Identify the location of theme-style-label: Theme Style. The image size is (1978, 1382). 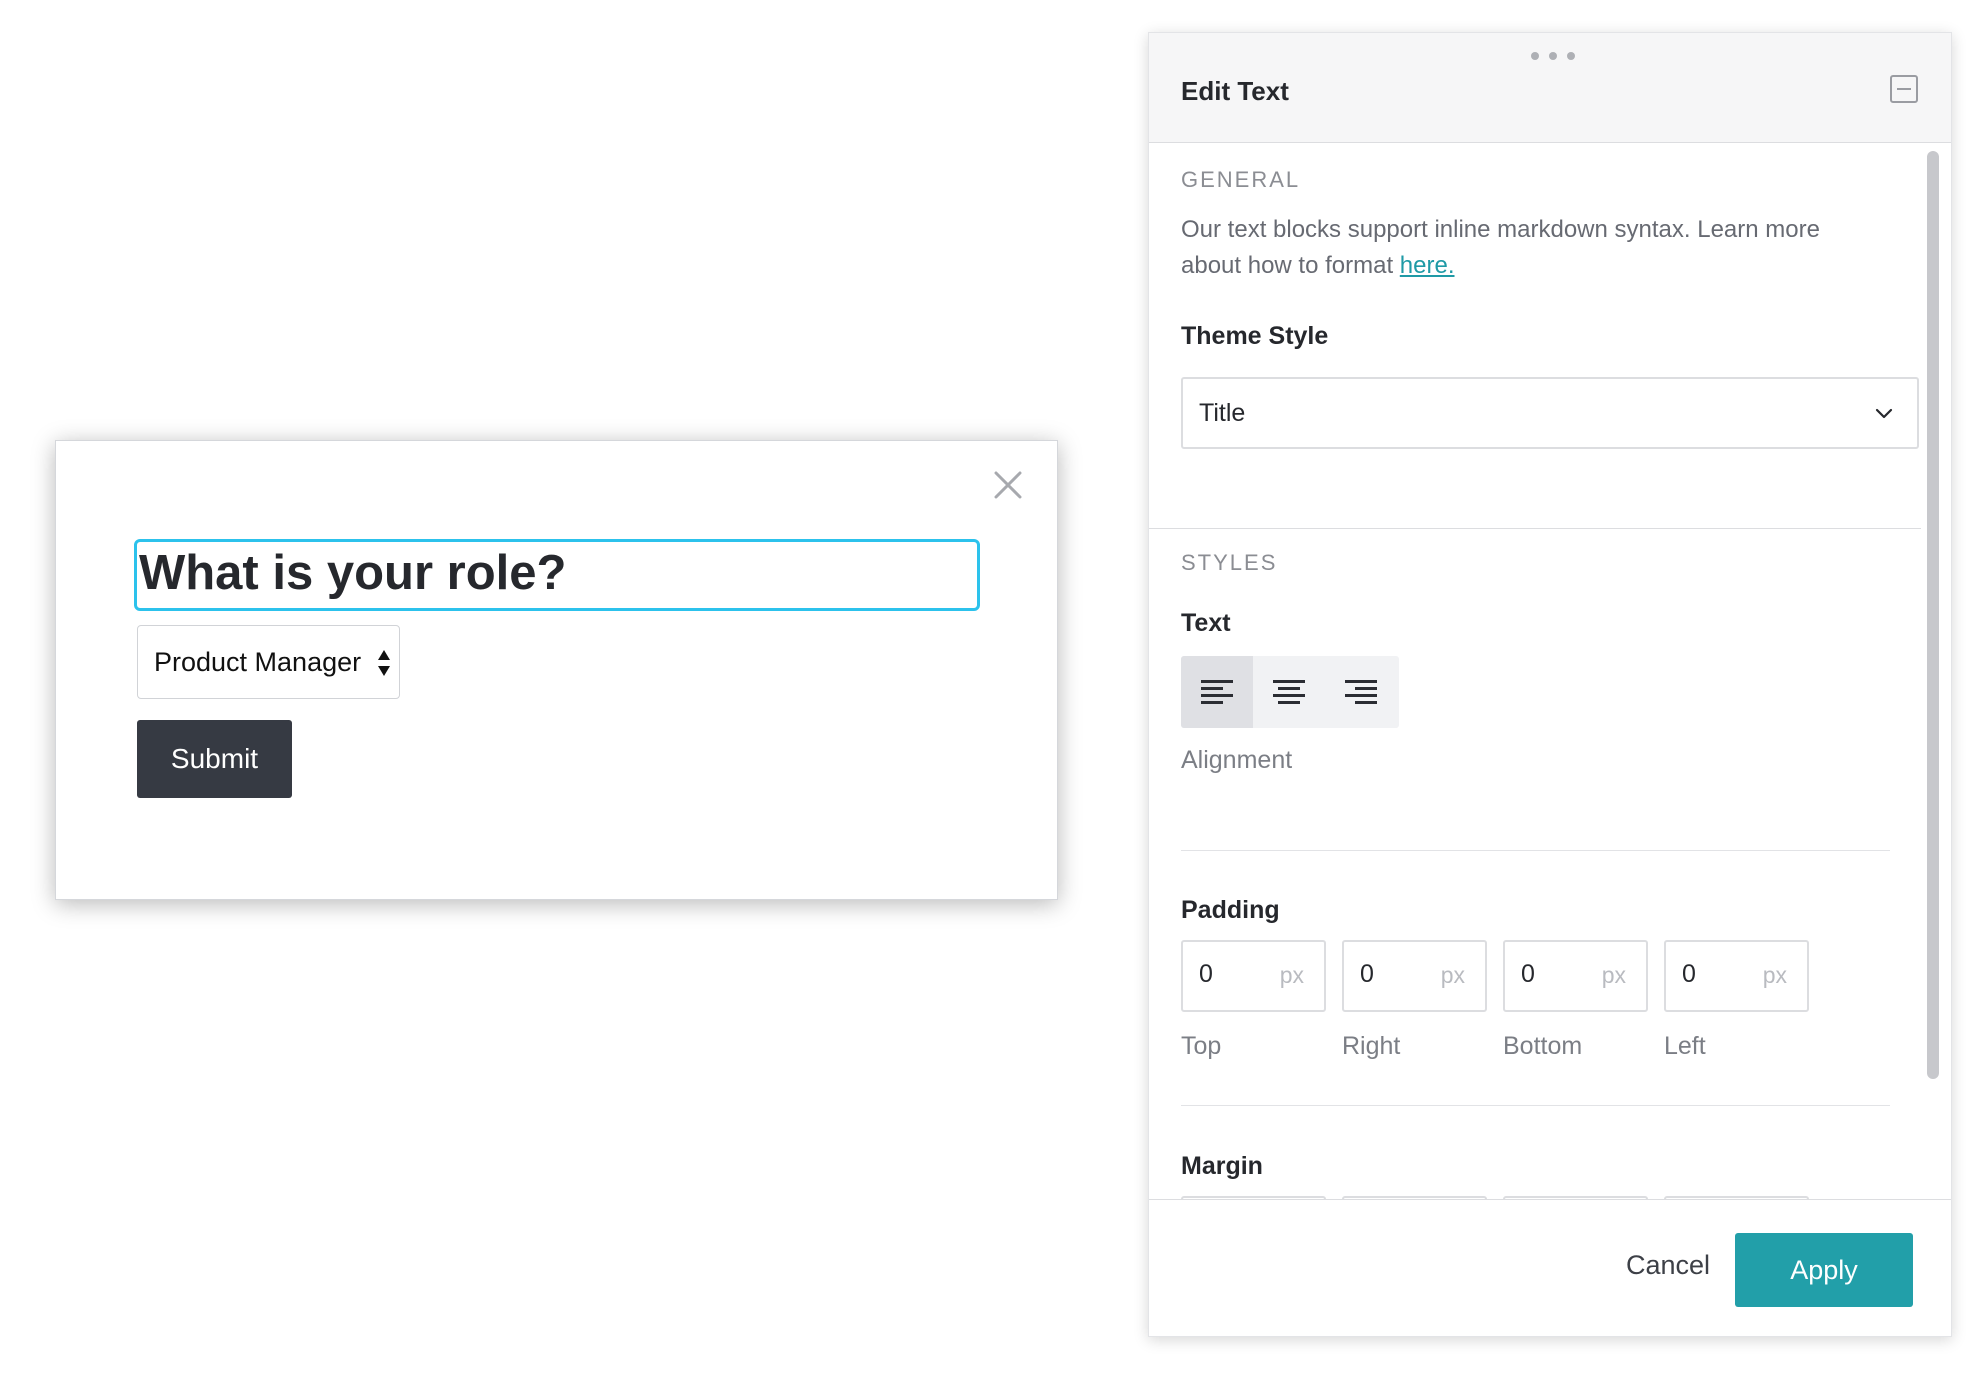
(1255, 336).